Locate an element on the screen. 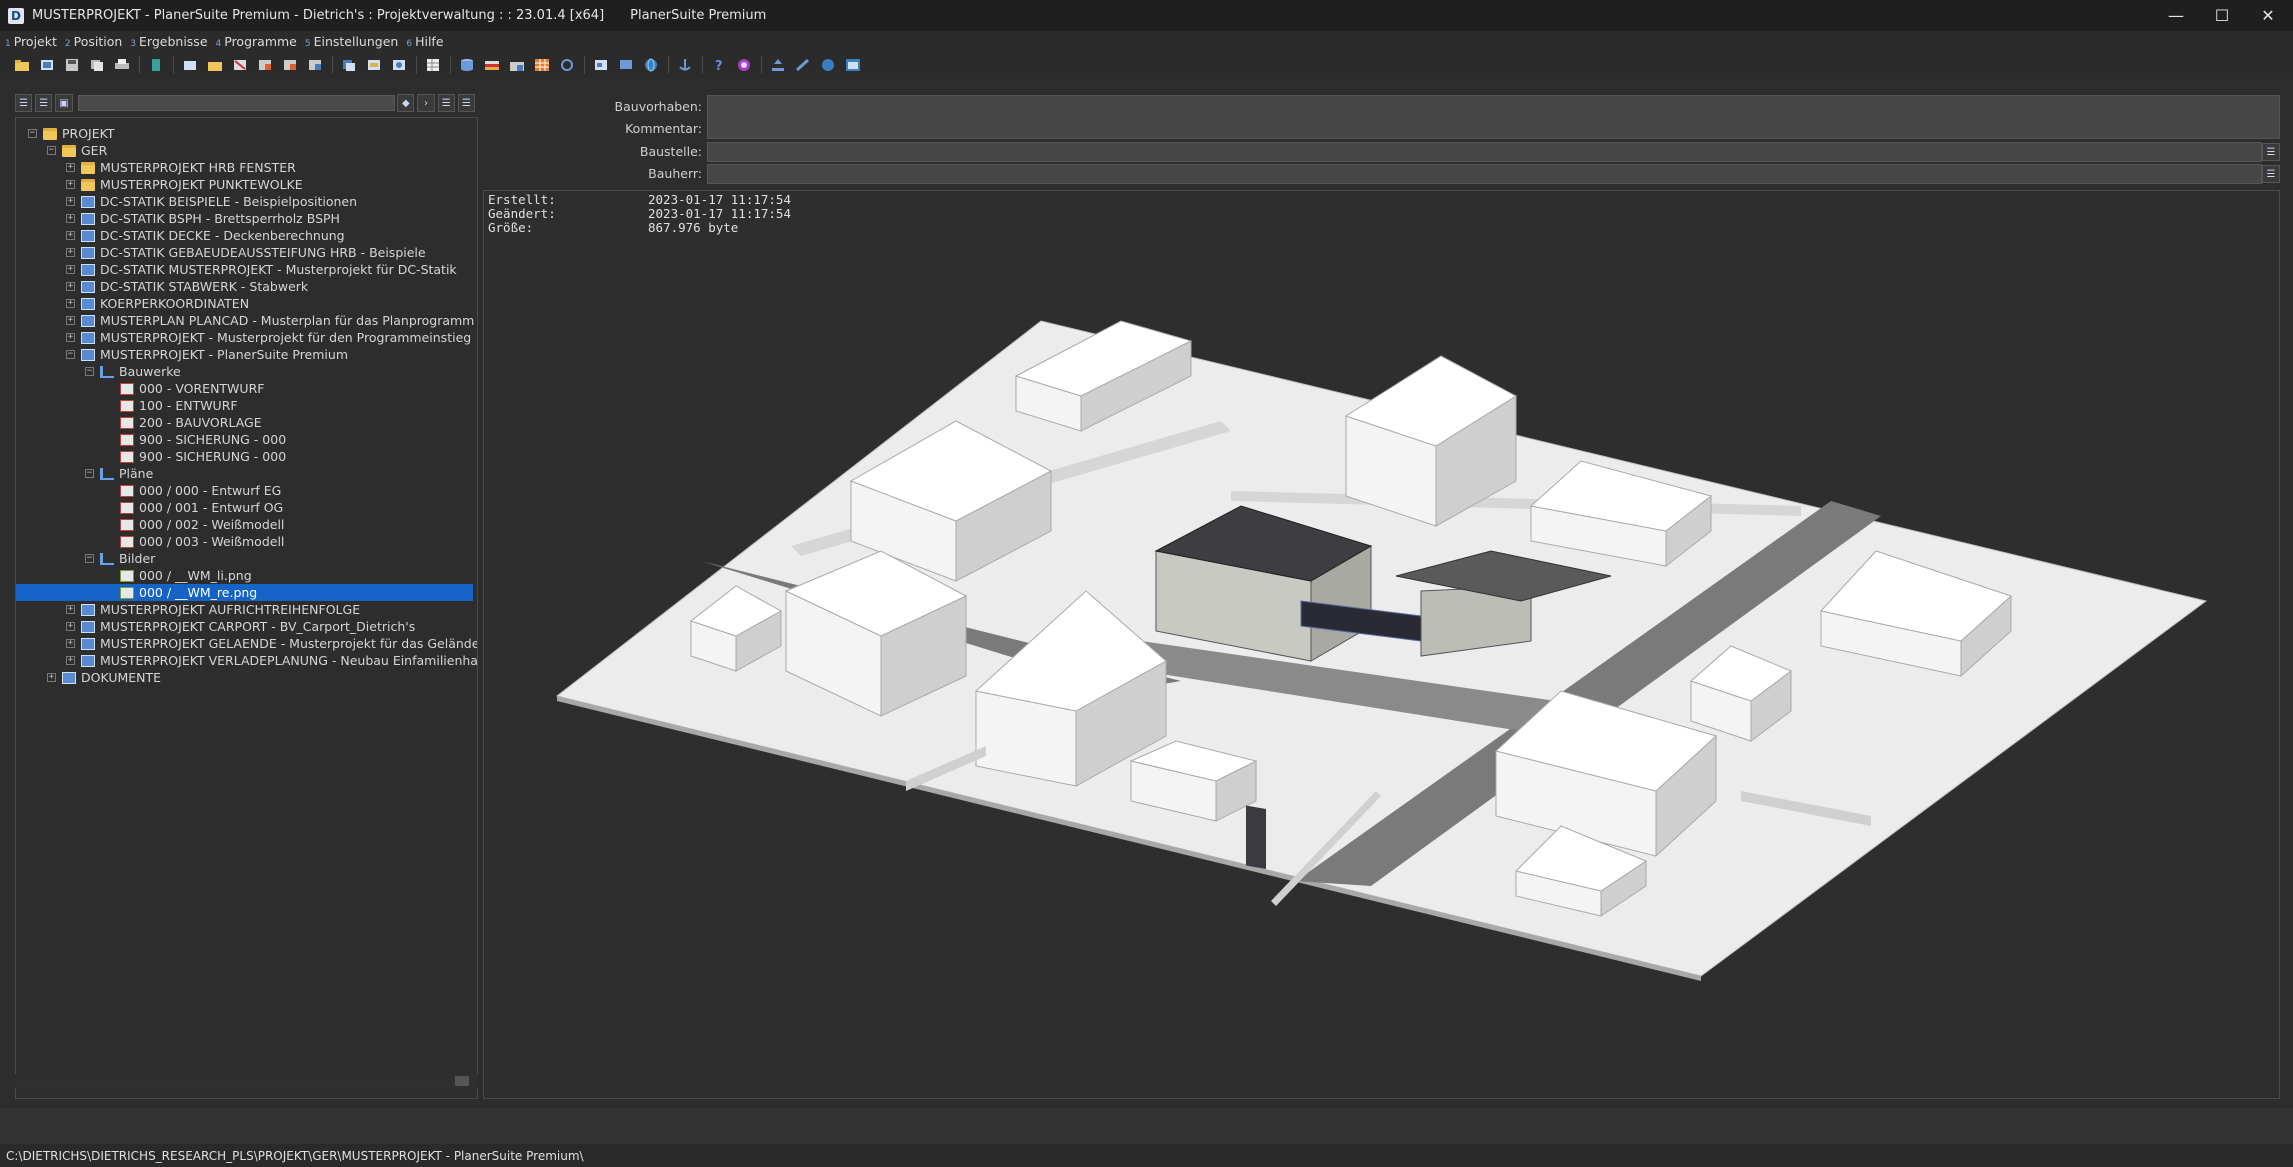 The image size is (2293, 1167). tree-item: + DC-STATIK BSPH - Brettsperrholz BSPH is located at coordinates (203, 218).